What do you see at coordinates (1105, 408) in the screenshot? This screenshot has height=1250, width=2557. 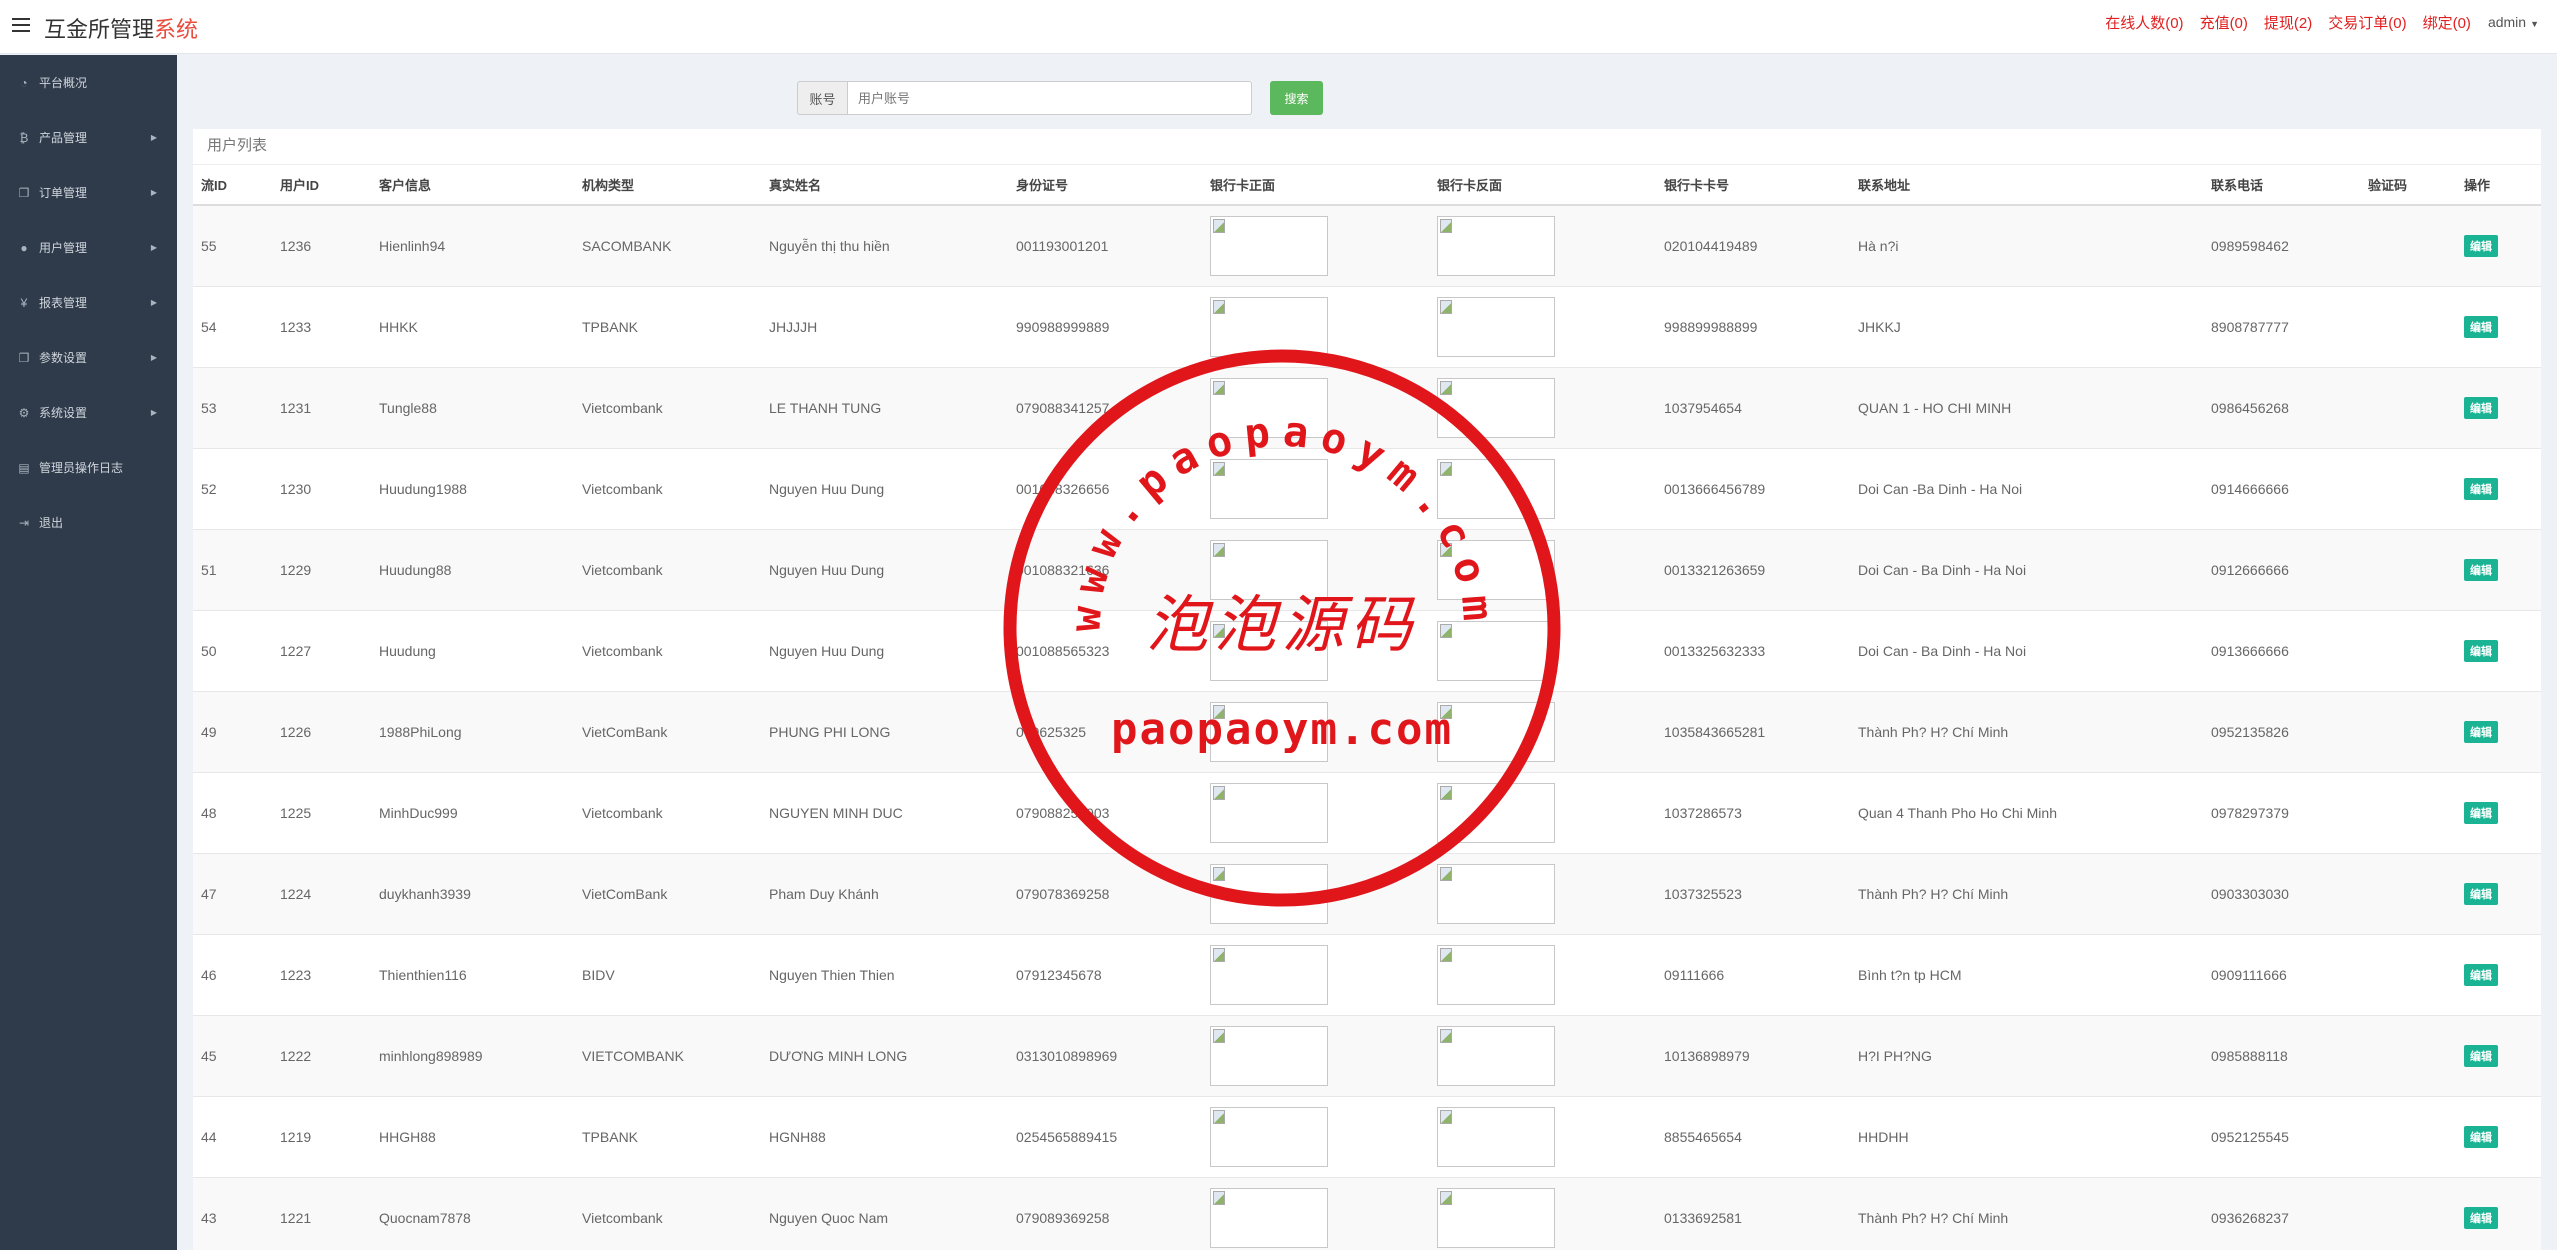 I see `cell-idcard: 079088341257` at bounding box center [1105, 408].